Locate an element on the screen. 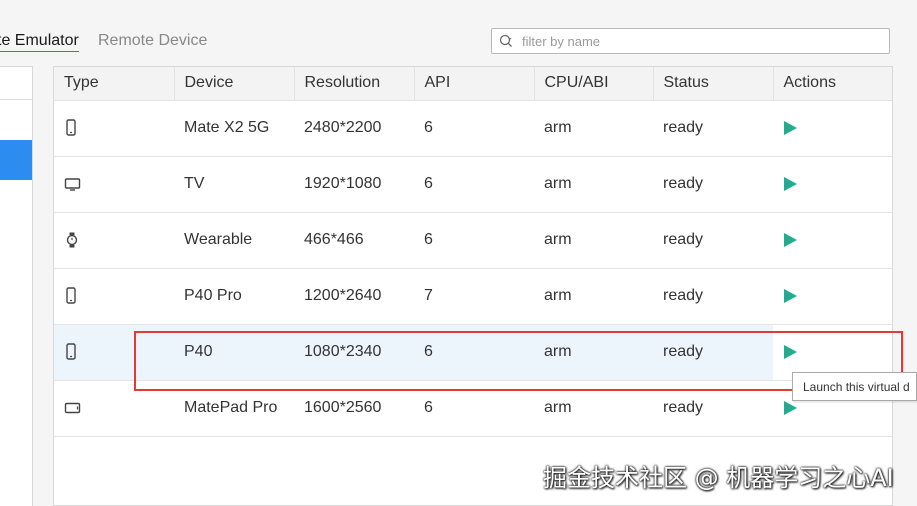 This screenshot has width=917, height=506. column-header-api: API is located at coordinates (474, 84).